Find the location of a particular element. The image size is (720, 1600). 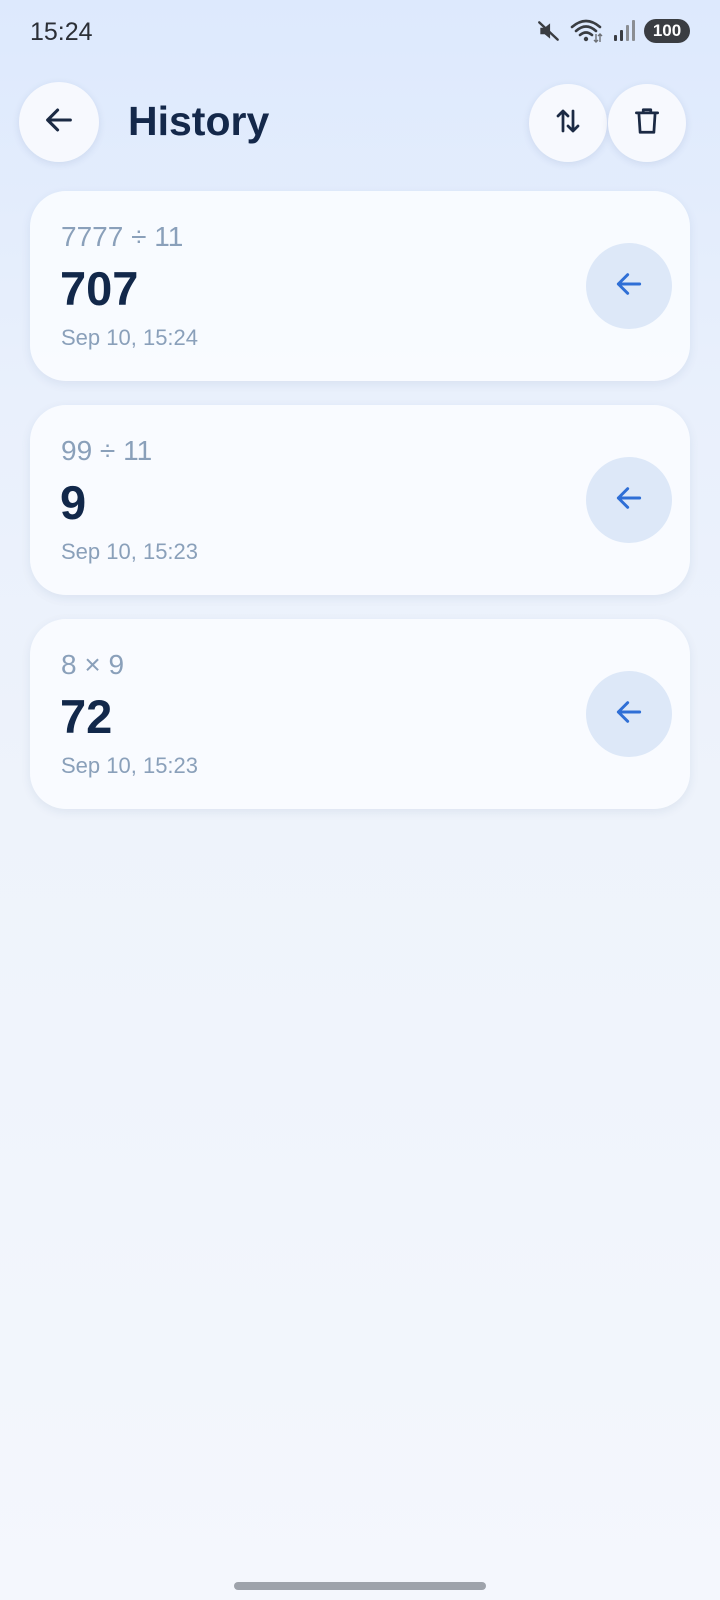

battery-icon: 100 is located at coordinates (667, 31).